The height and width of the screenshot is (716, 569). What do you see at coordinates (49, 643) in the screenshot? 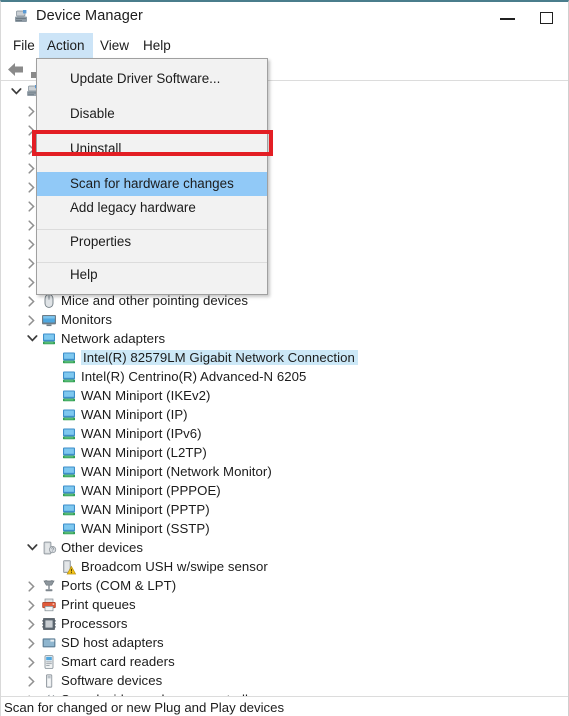
I see `sd-adapter-icon` at bounding box center [49, 643].